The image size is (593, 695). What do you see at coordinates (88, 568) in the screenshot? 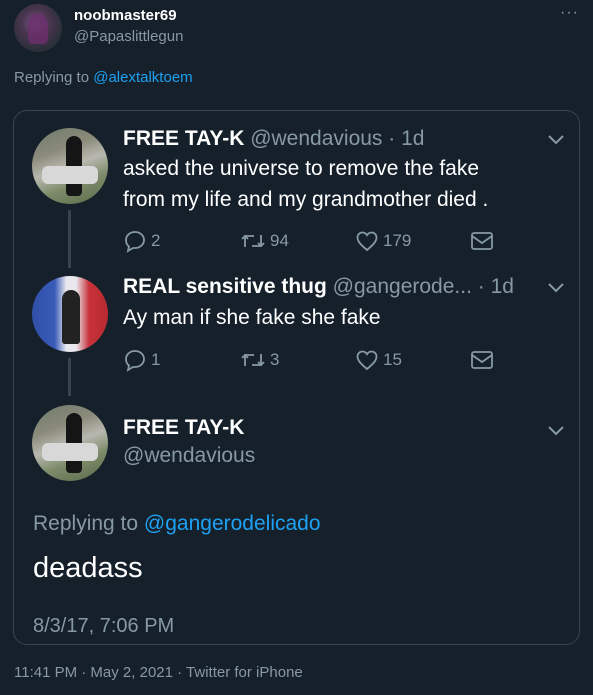
I see `tweet-text: deadass` at bounding box center [88, 568].